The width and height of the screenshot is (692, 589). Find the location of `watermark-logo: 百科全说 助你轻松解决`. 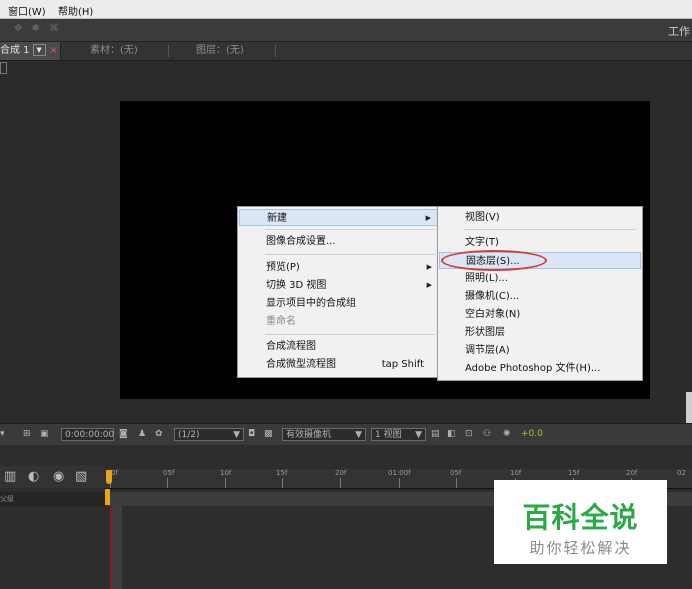

watermark-logo: 百科全说 助你轻松解决 is located at coordinates (580, 522).